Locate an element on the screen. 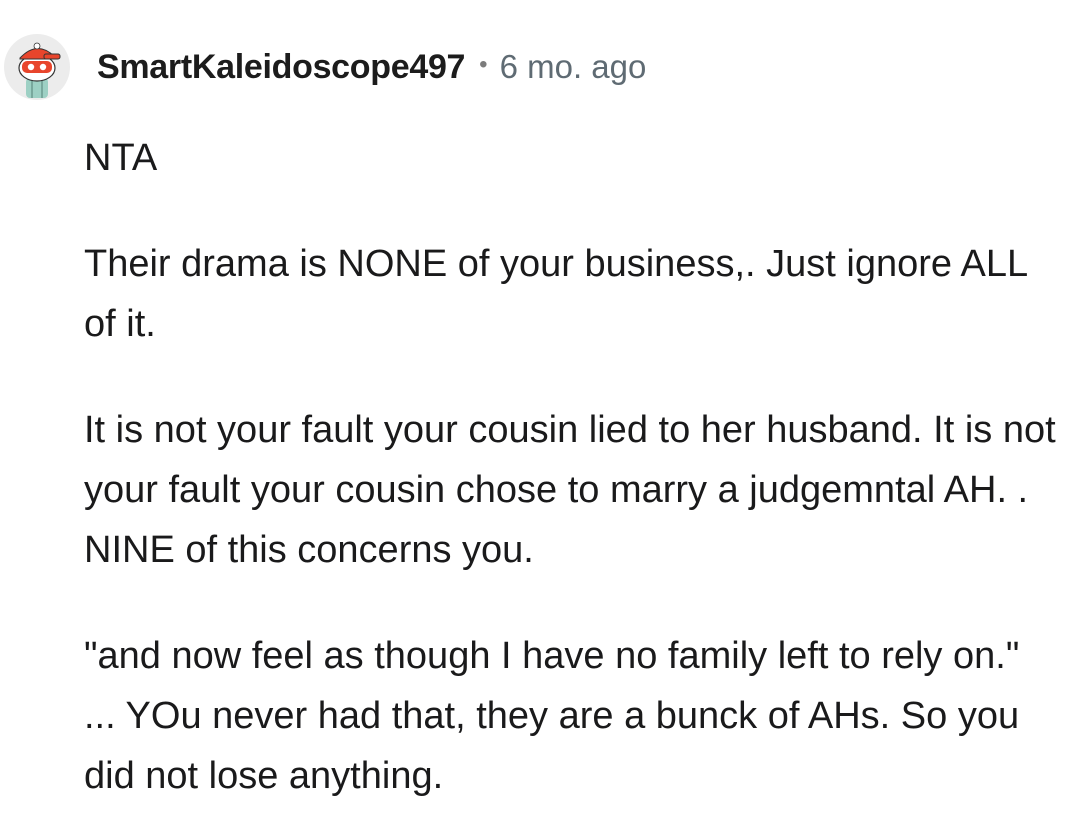 The image size is (1080, 838). comment-paragraph: NTA is located at coordinates (121, 158).